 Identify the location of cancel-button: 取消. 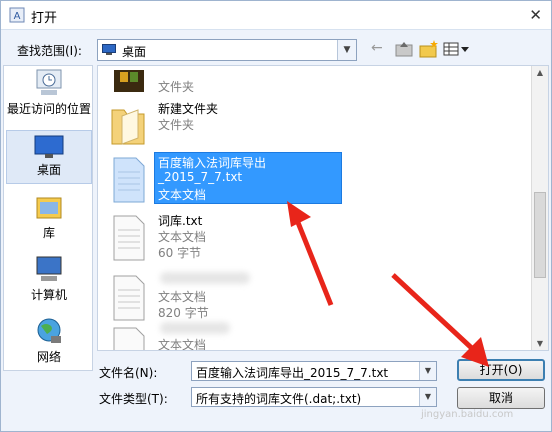
(501, 398).